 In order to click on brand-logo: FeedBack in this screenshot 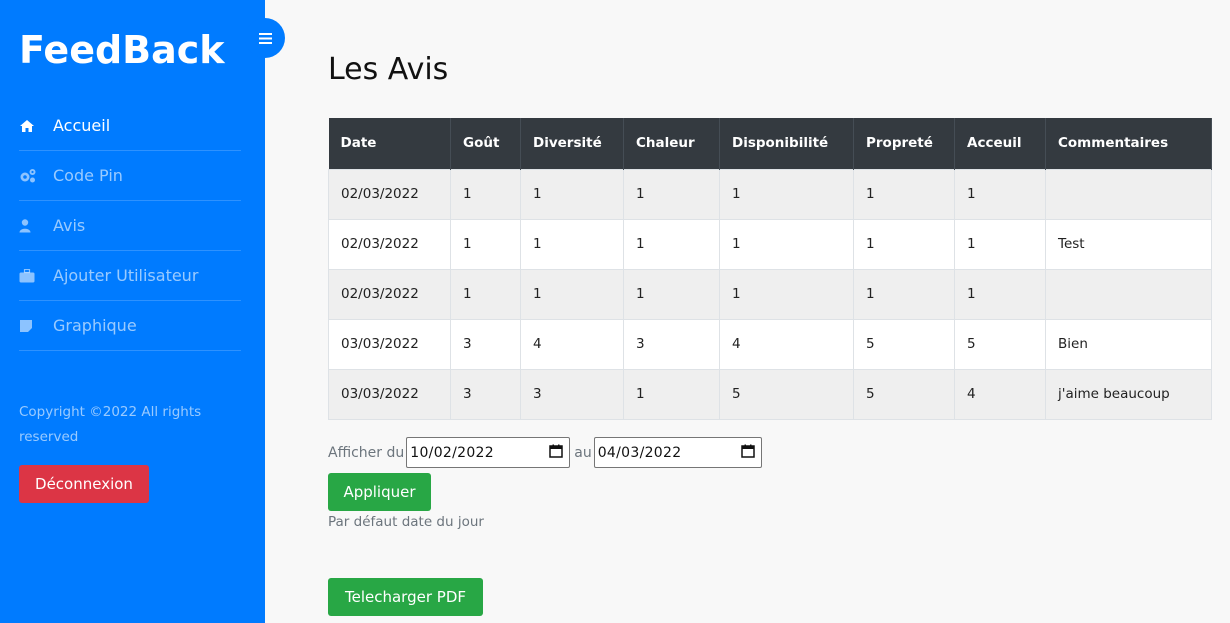, I will do `click(122, 50)`.